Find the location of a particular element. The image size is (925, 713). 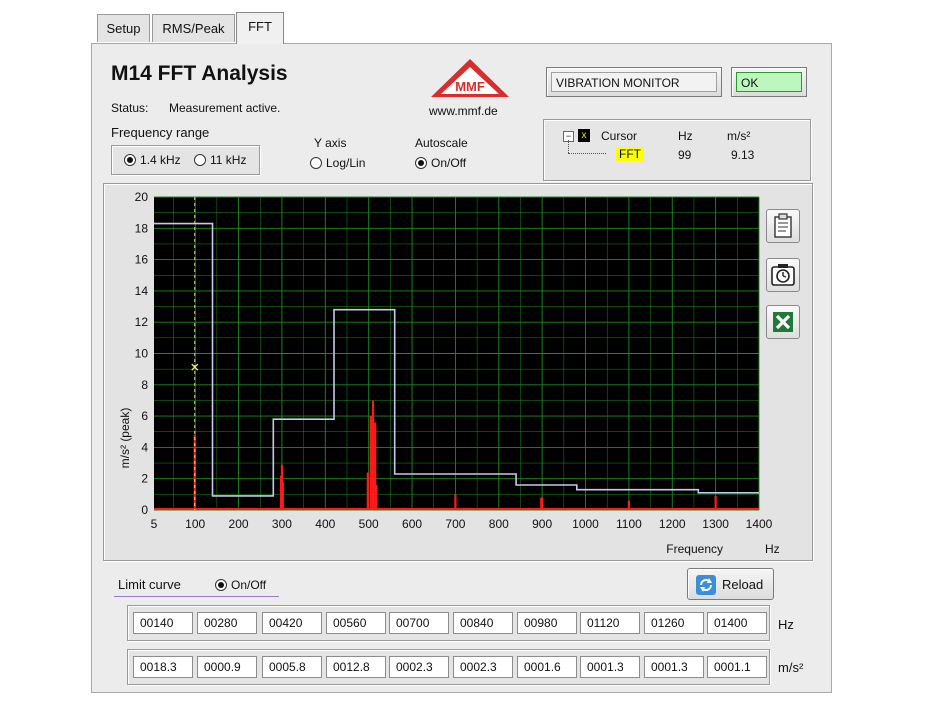

limit-curve-radio-indicator is located at coordinates (221, 585).